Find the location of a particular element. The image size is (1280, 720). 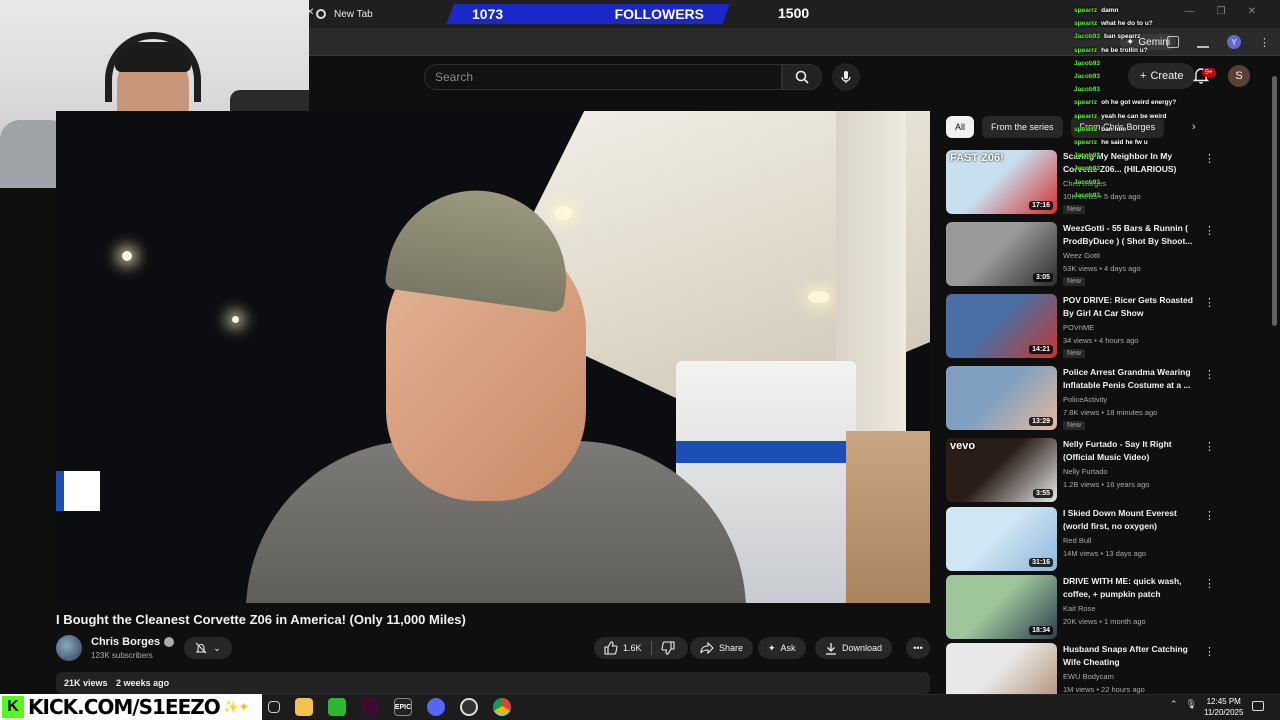

microphone-icon is located at coordinates (846, 77).